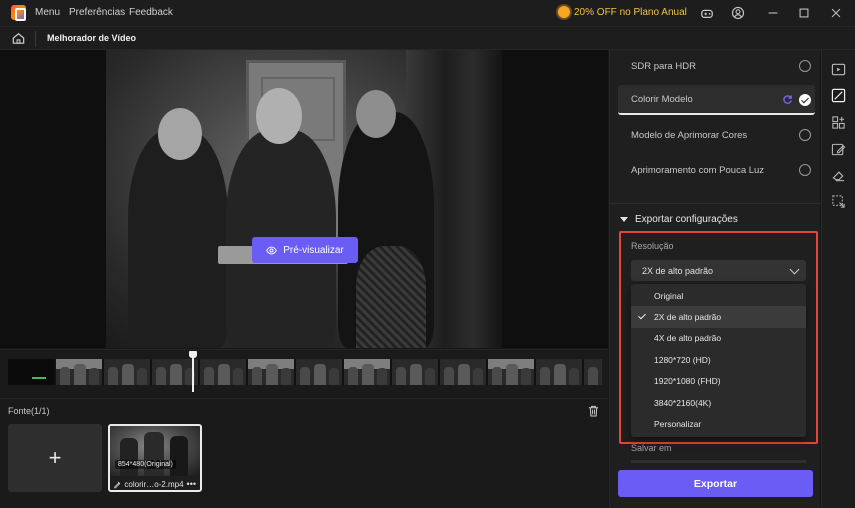  Describe the element at coordinates (716, 66) in the screenshot. I see `model-option-sdr-hdr: SDR para HDR` at that location.